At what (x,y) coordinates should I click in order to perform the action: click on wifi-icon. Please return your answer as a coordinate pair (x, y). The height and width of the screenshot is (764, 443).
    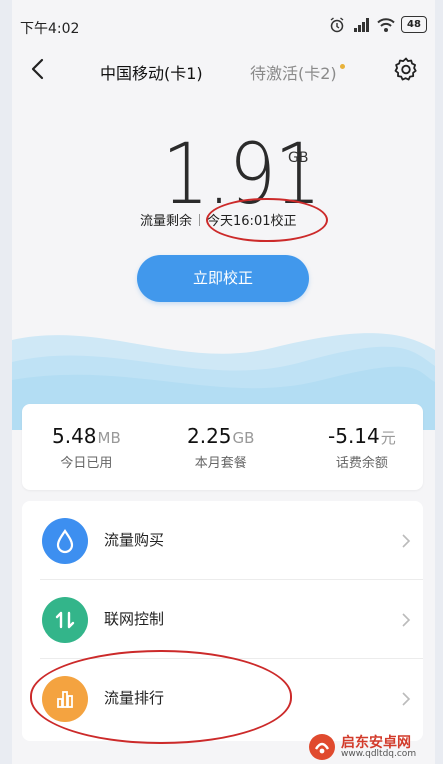
    Looking at the image, I should click on (386, 24).